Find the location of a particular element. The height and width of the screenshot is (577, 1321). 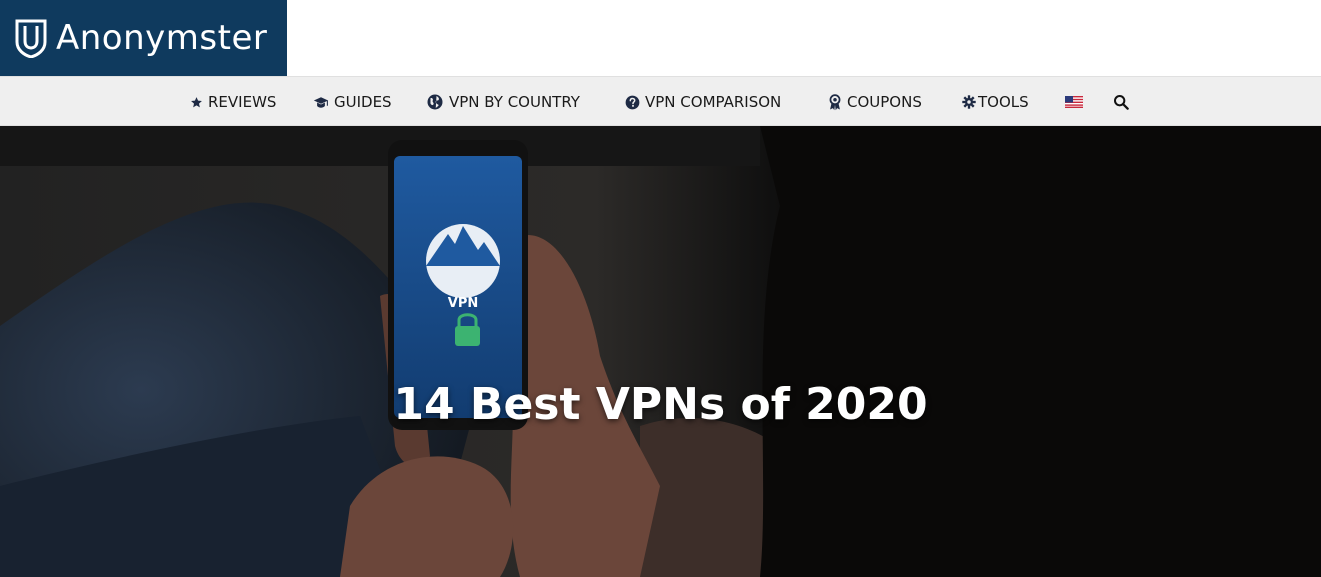

us-flag-icon is located at coordinates (1074, 102).